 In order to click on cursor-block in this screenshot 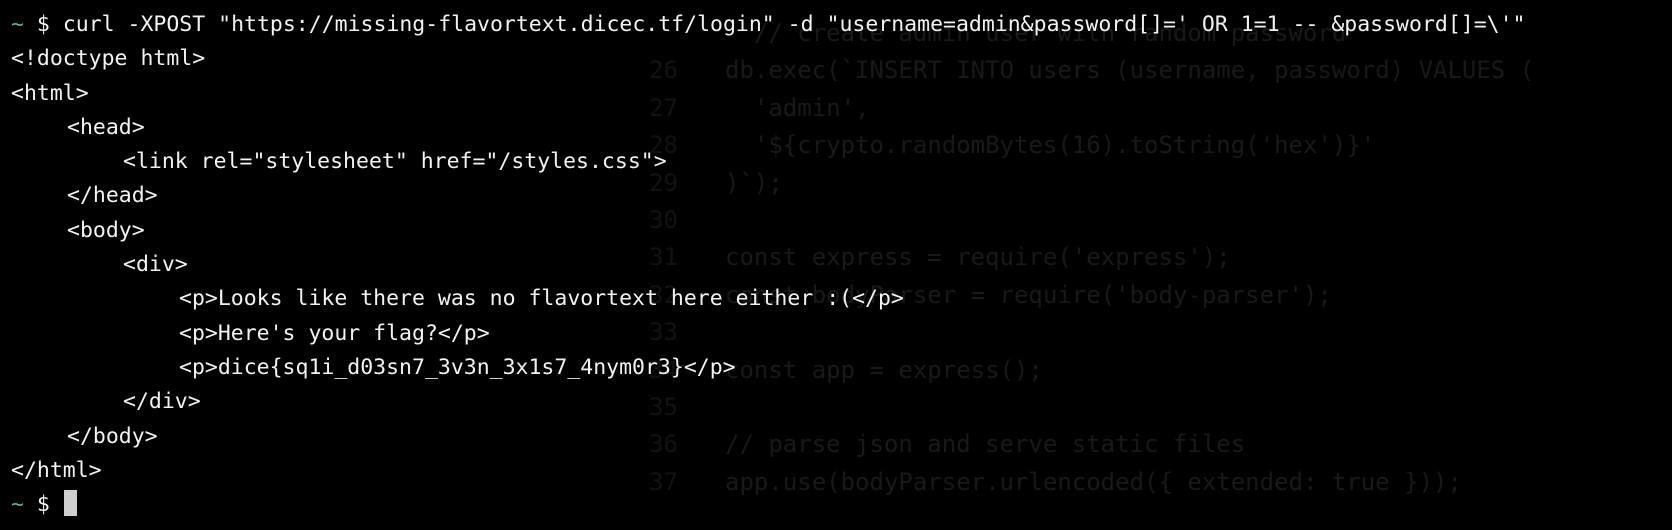, I will do `click(70, 503)`.